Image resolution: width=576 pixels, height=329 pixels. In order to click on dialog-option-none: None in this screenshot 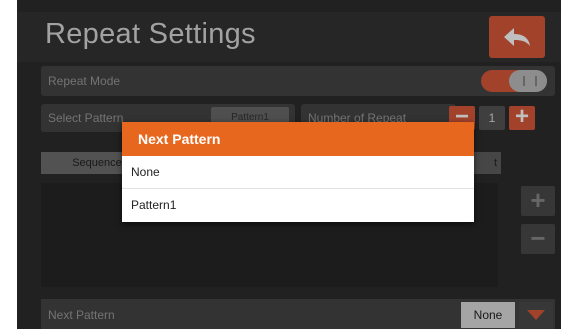, I will do `click(298, 172)`.